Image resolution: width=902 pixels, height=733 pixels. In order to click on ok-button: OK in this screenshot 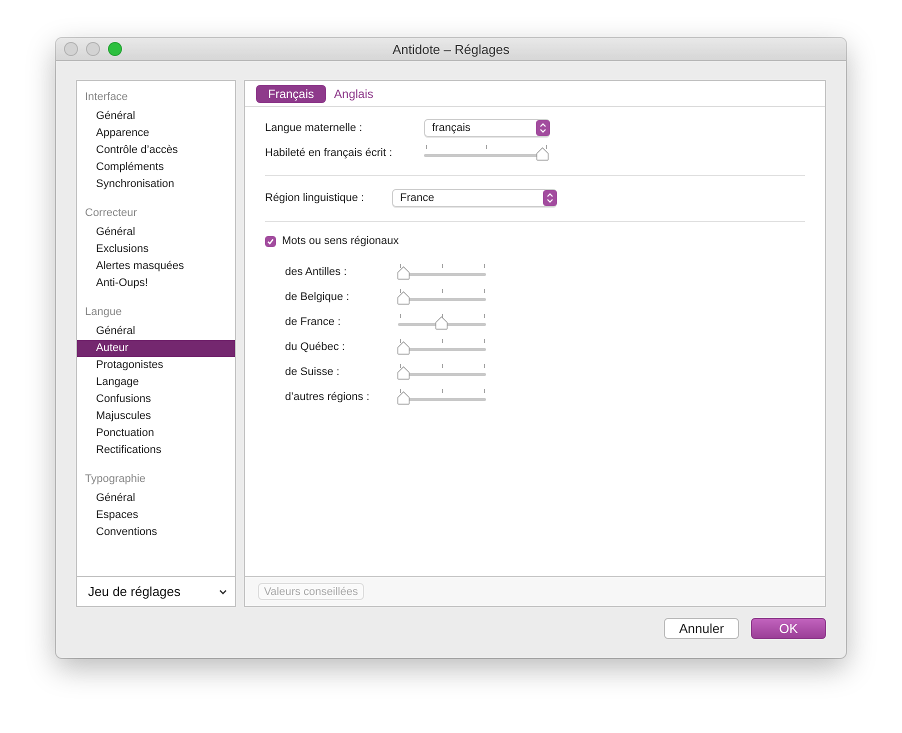, I will do `click(788, 628)`.